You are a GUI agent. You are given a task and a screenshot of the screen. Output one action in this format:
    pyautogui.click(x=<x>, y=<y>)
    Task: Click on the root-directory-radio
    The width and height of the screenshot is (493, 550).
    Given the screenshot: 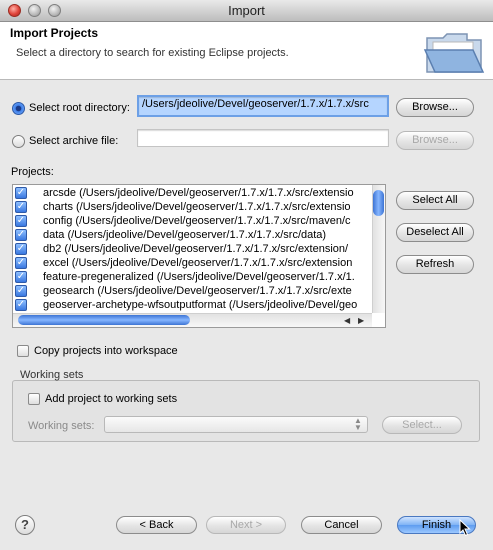 What is the action you would take?
    pyautogui.click(x=18, y=108)
    